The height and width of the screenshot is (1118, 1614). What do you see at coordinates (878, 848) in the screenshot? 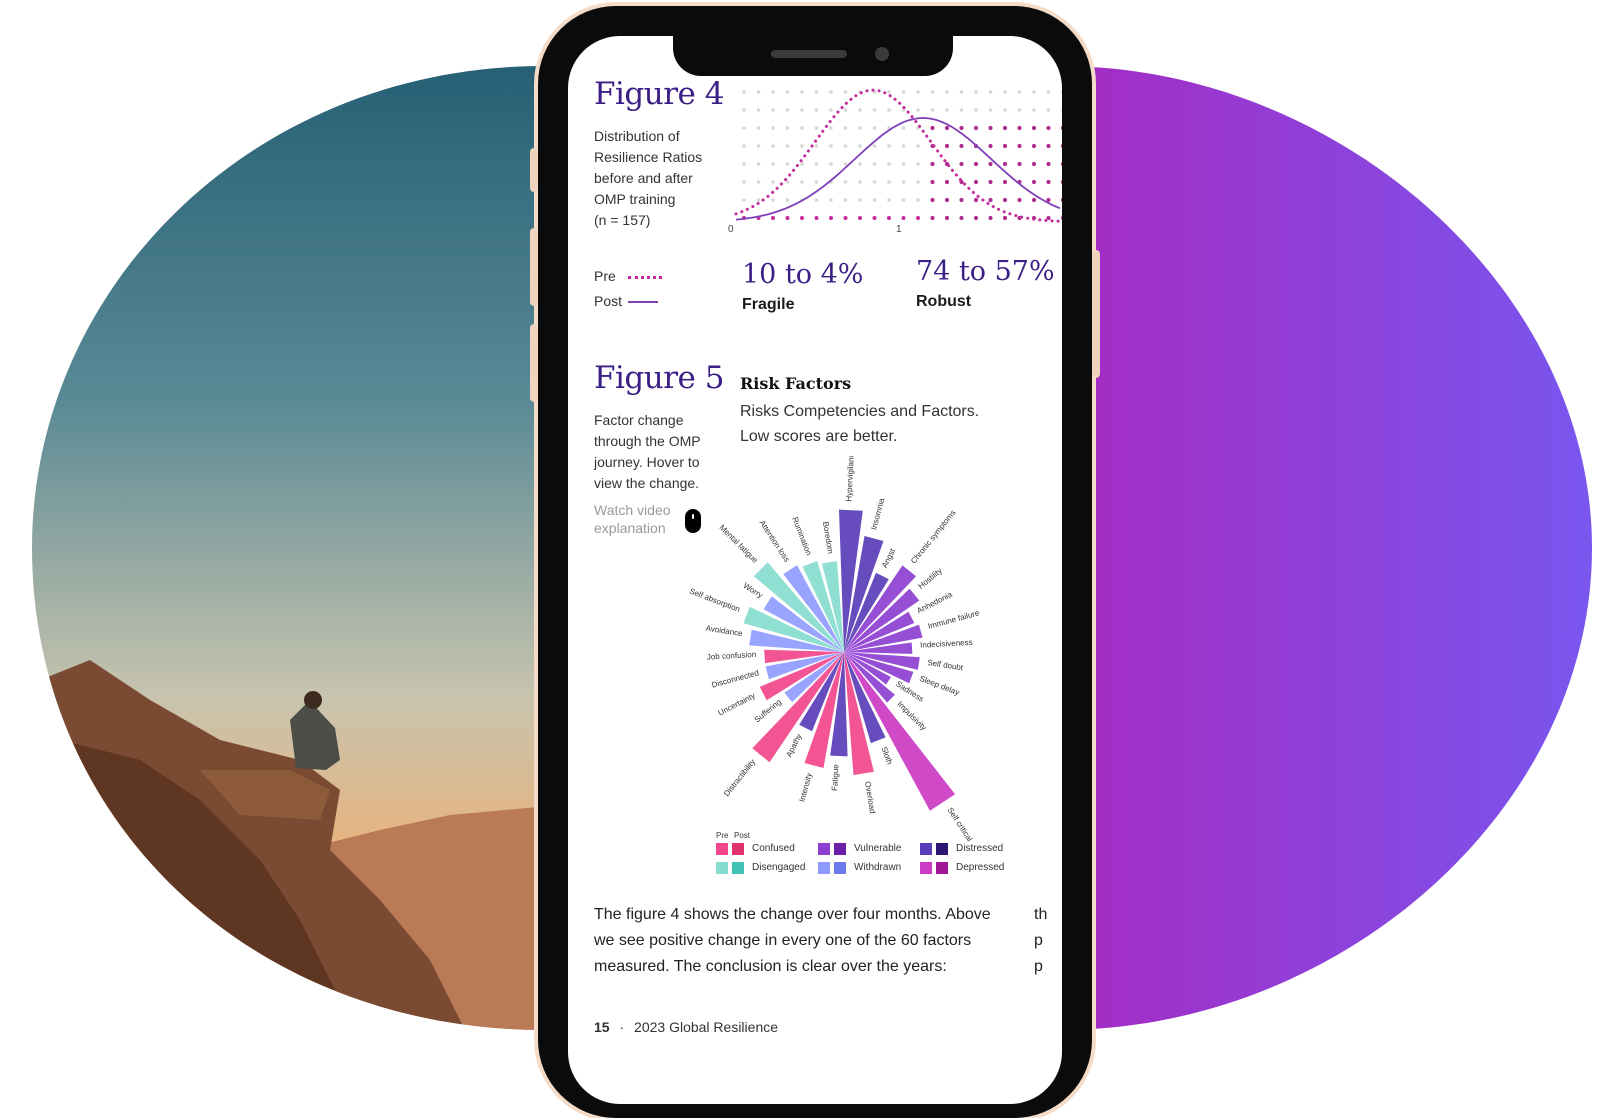
I see `legend-label: Vulnerable` at bounding box center [878, 848].